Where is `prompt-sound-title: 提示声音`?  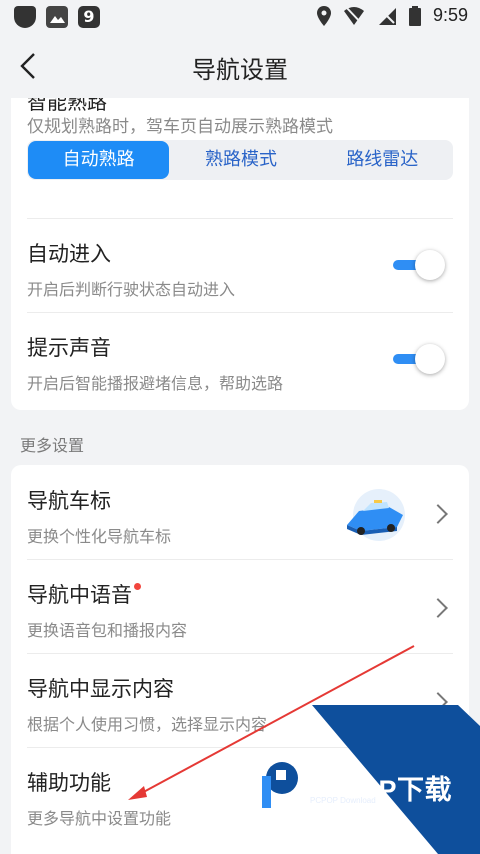 prompt-sound-title: 提示声音 is located at coordinates (69, 348).